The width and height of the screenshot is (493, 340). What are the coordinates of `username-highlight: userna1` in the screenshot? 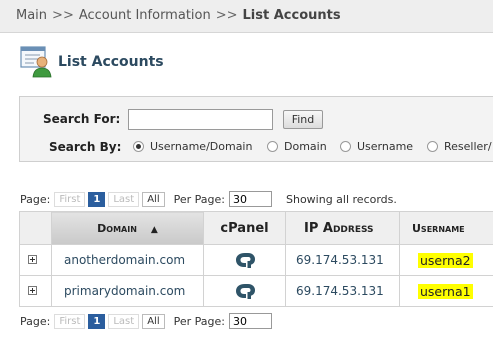 It's located at (445, 291).